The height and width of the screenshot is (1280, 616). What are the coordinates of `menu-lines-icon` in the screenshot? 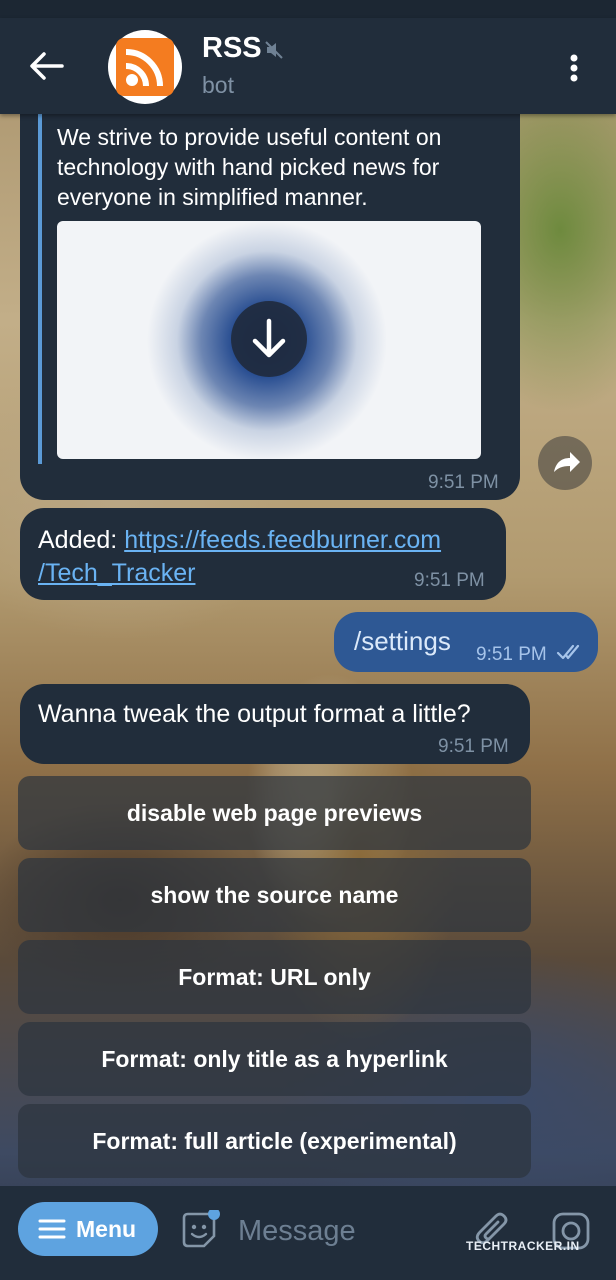 It's located at (52, 1229).